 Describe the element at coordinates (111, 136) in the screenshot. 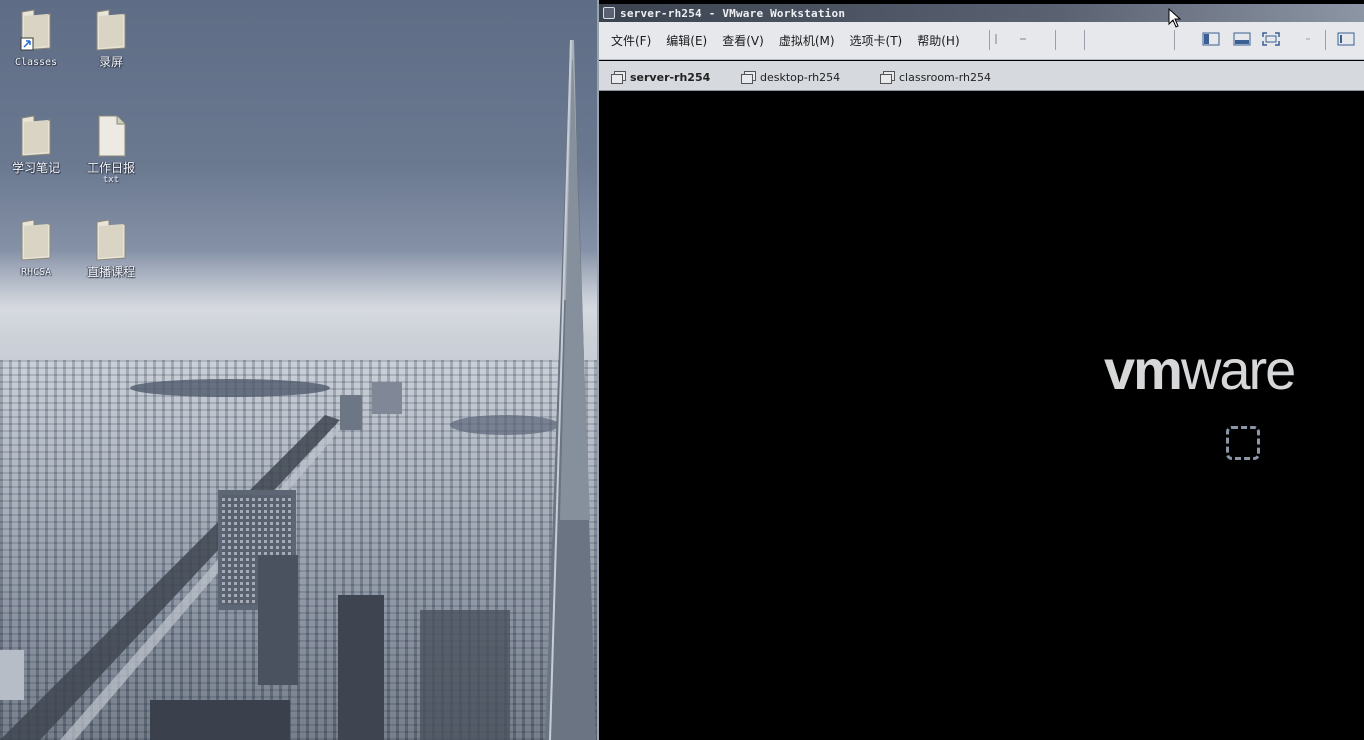

I see `text-file-icon` at that location.